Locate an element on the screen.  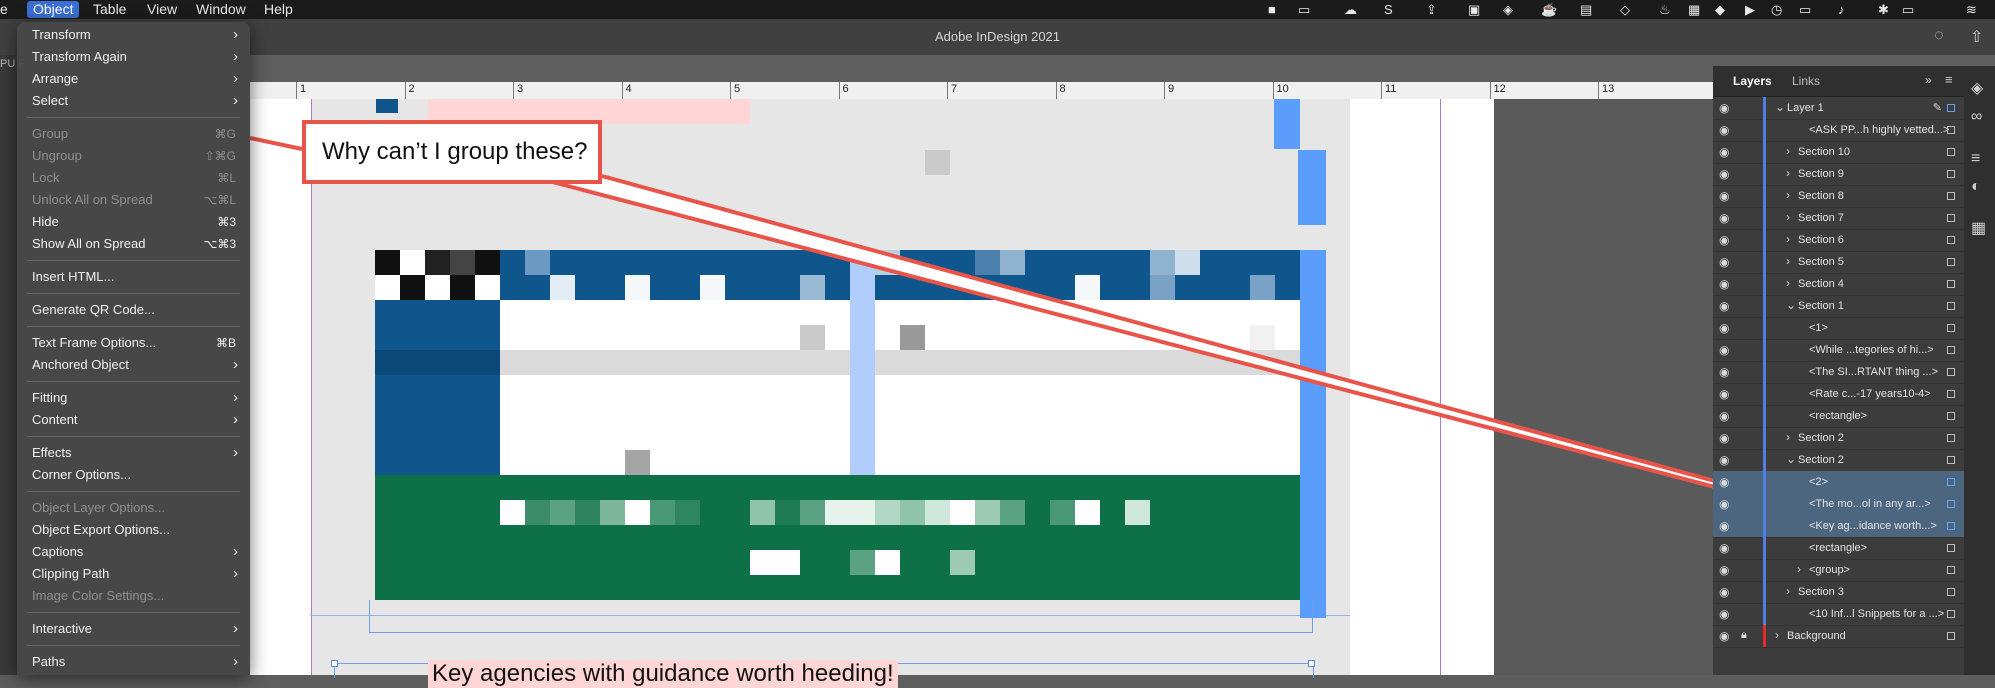
menu-object: Object is located at coordinates (53, 9).